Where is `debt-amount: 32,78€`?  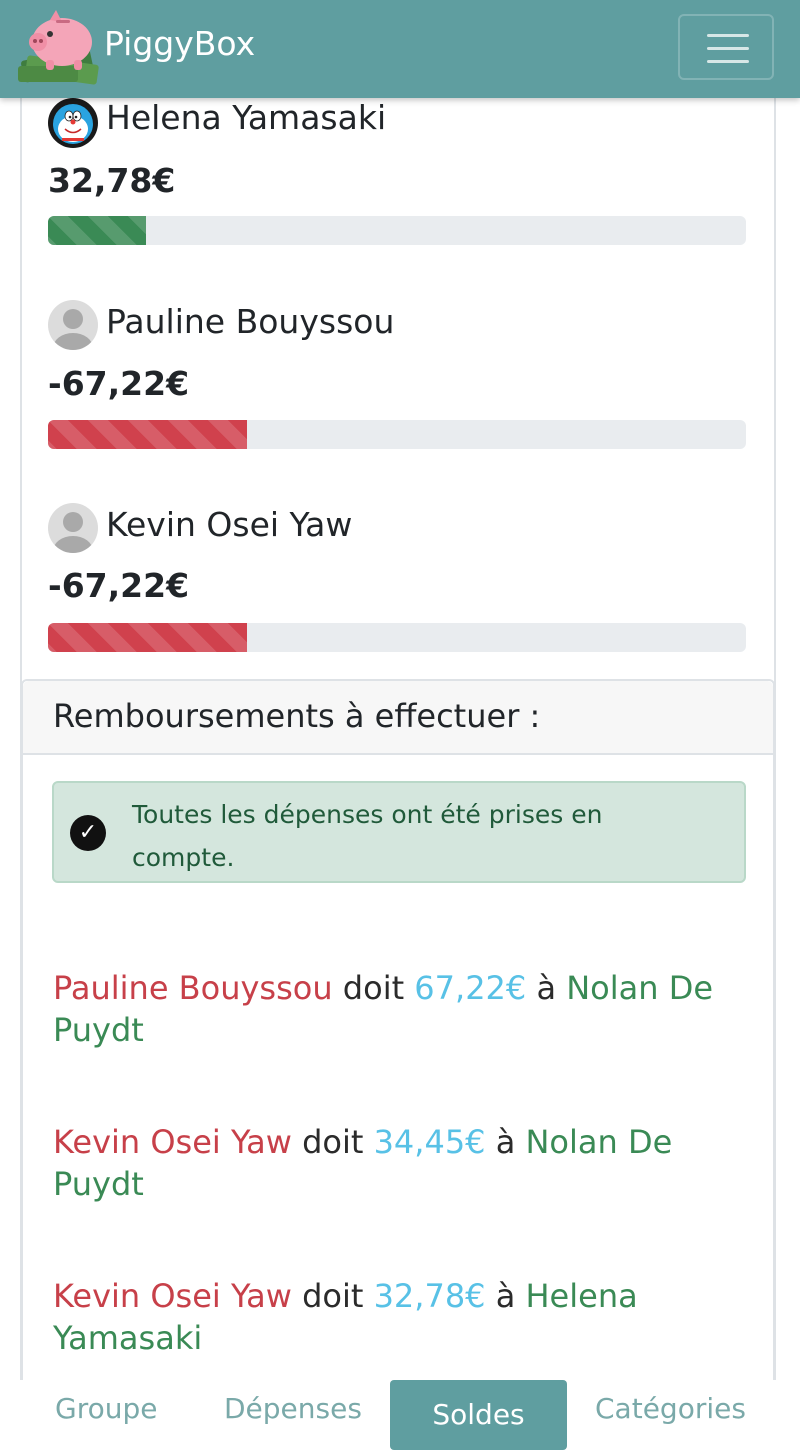
debt-amount: 32,78€ is located at coordinates (429, 1296).